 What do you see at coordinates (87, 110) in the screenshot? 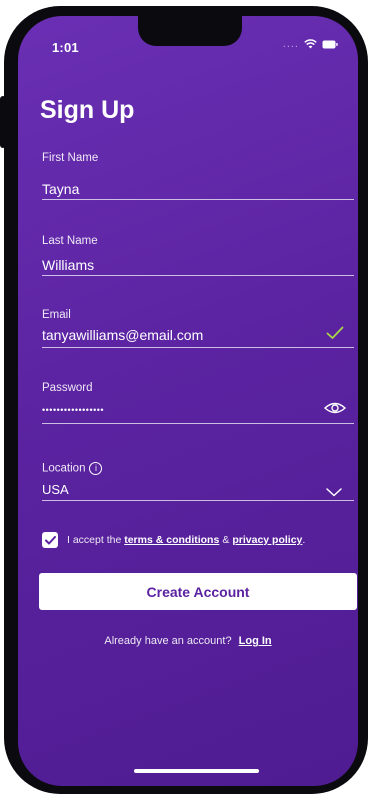
I see `page-title: Sign Up` at bounding box center [87, 110].